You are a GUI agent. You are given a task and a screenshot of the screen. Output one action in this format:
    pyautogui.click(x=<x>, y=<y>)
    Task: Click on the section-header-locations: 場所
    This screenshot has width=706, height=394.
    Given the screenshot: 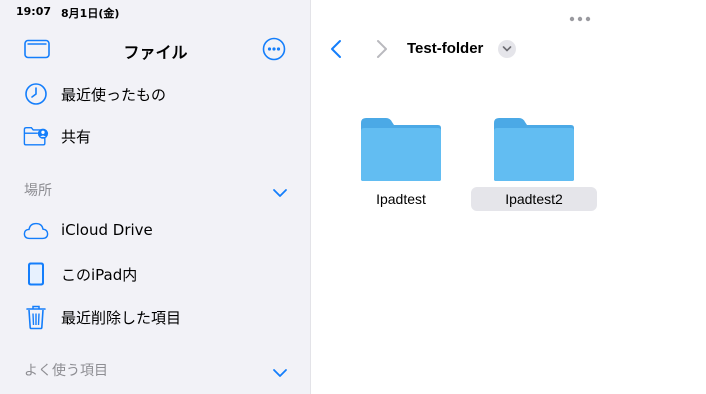 What is the action you would take?
    pyautogui.click(x=38, y=191)
    